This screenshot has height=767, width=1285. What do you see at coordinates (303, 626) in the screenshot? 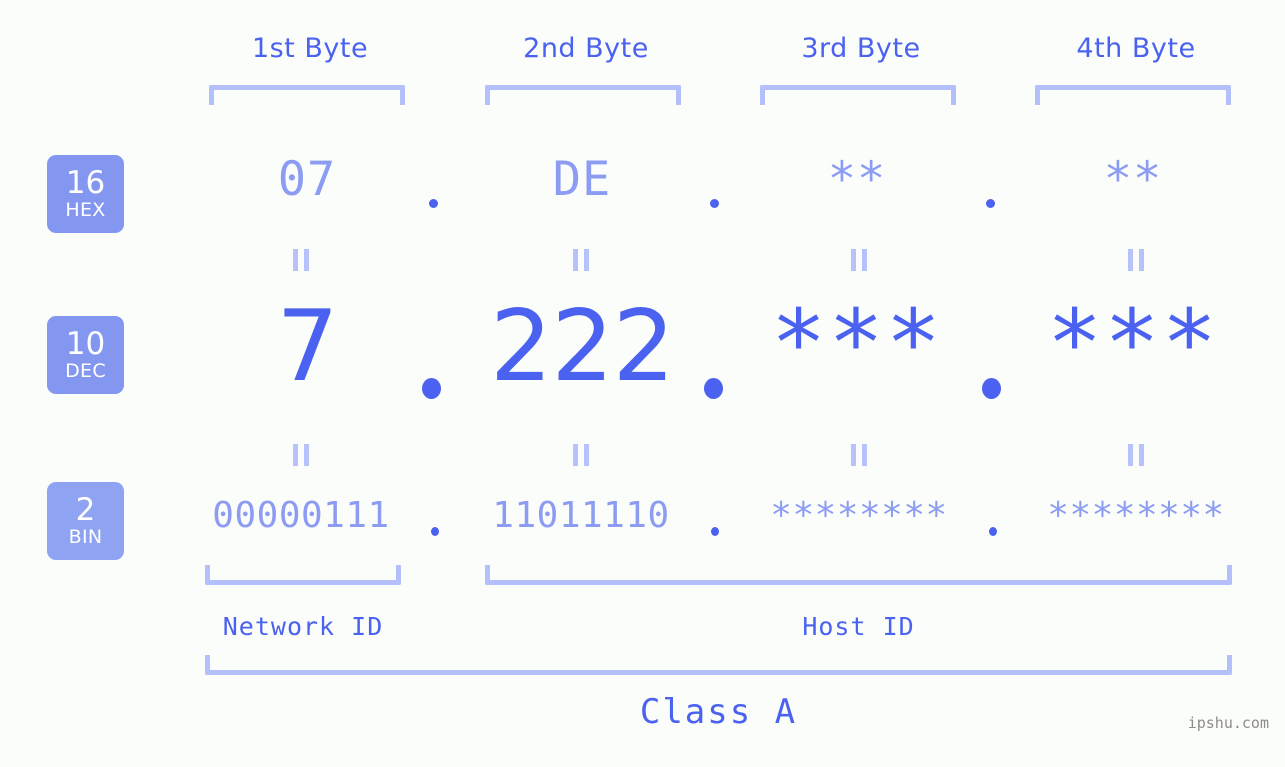
I see `network-id-label: Network ID` at bounding box center [303, 626].